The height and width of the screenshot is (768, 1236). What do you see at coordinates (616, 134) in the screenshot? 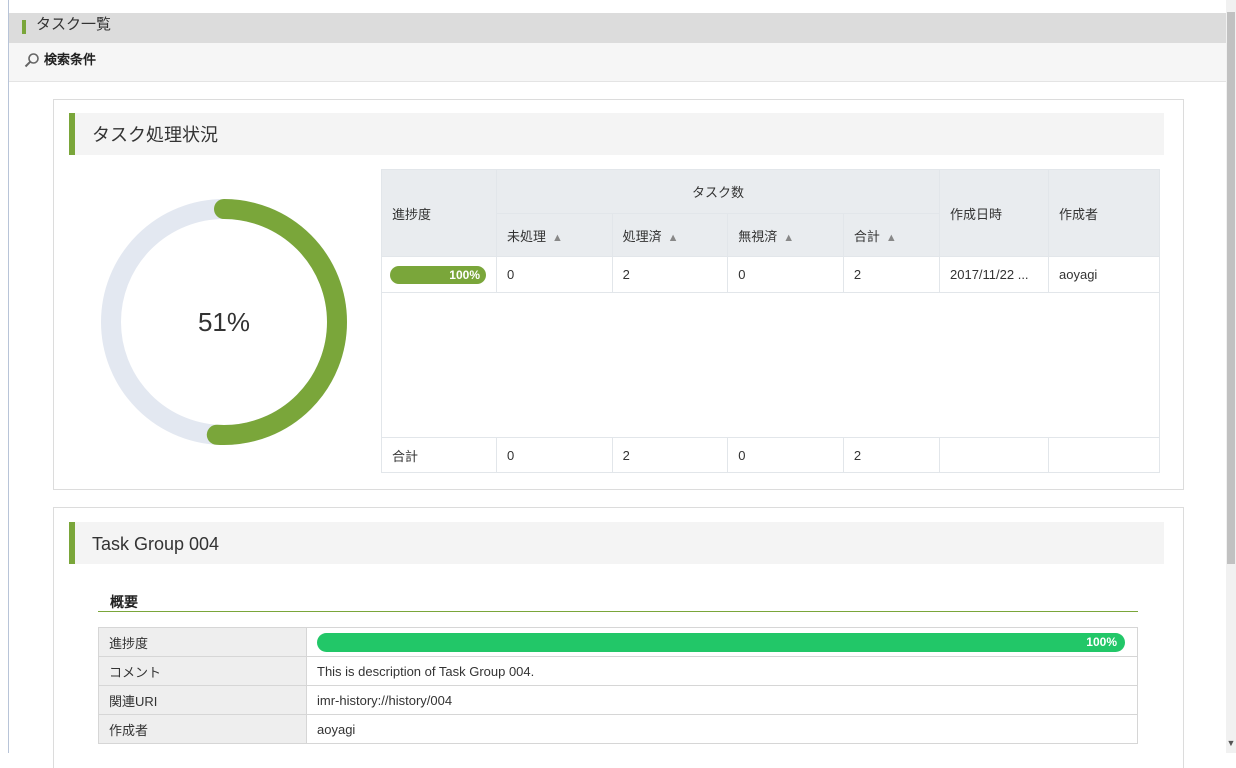
I see `task-status-header` at bounding box center [616, 134].